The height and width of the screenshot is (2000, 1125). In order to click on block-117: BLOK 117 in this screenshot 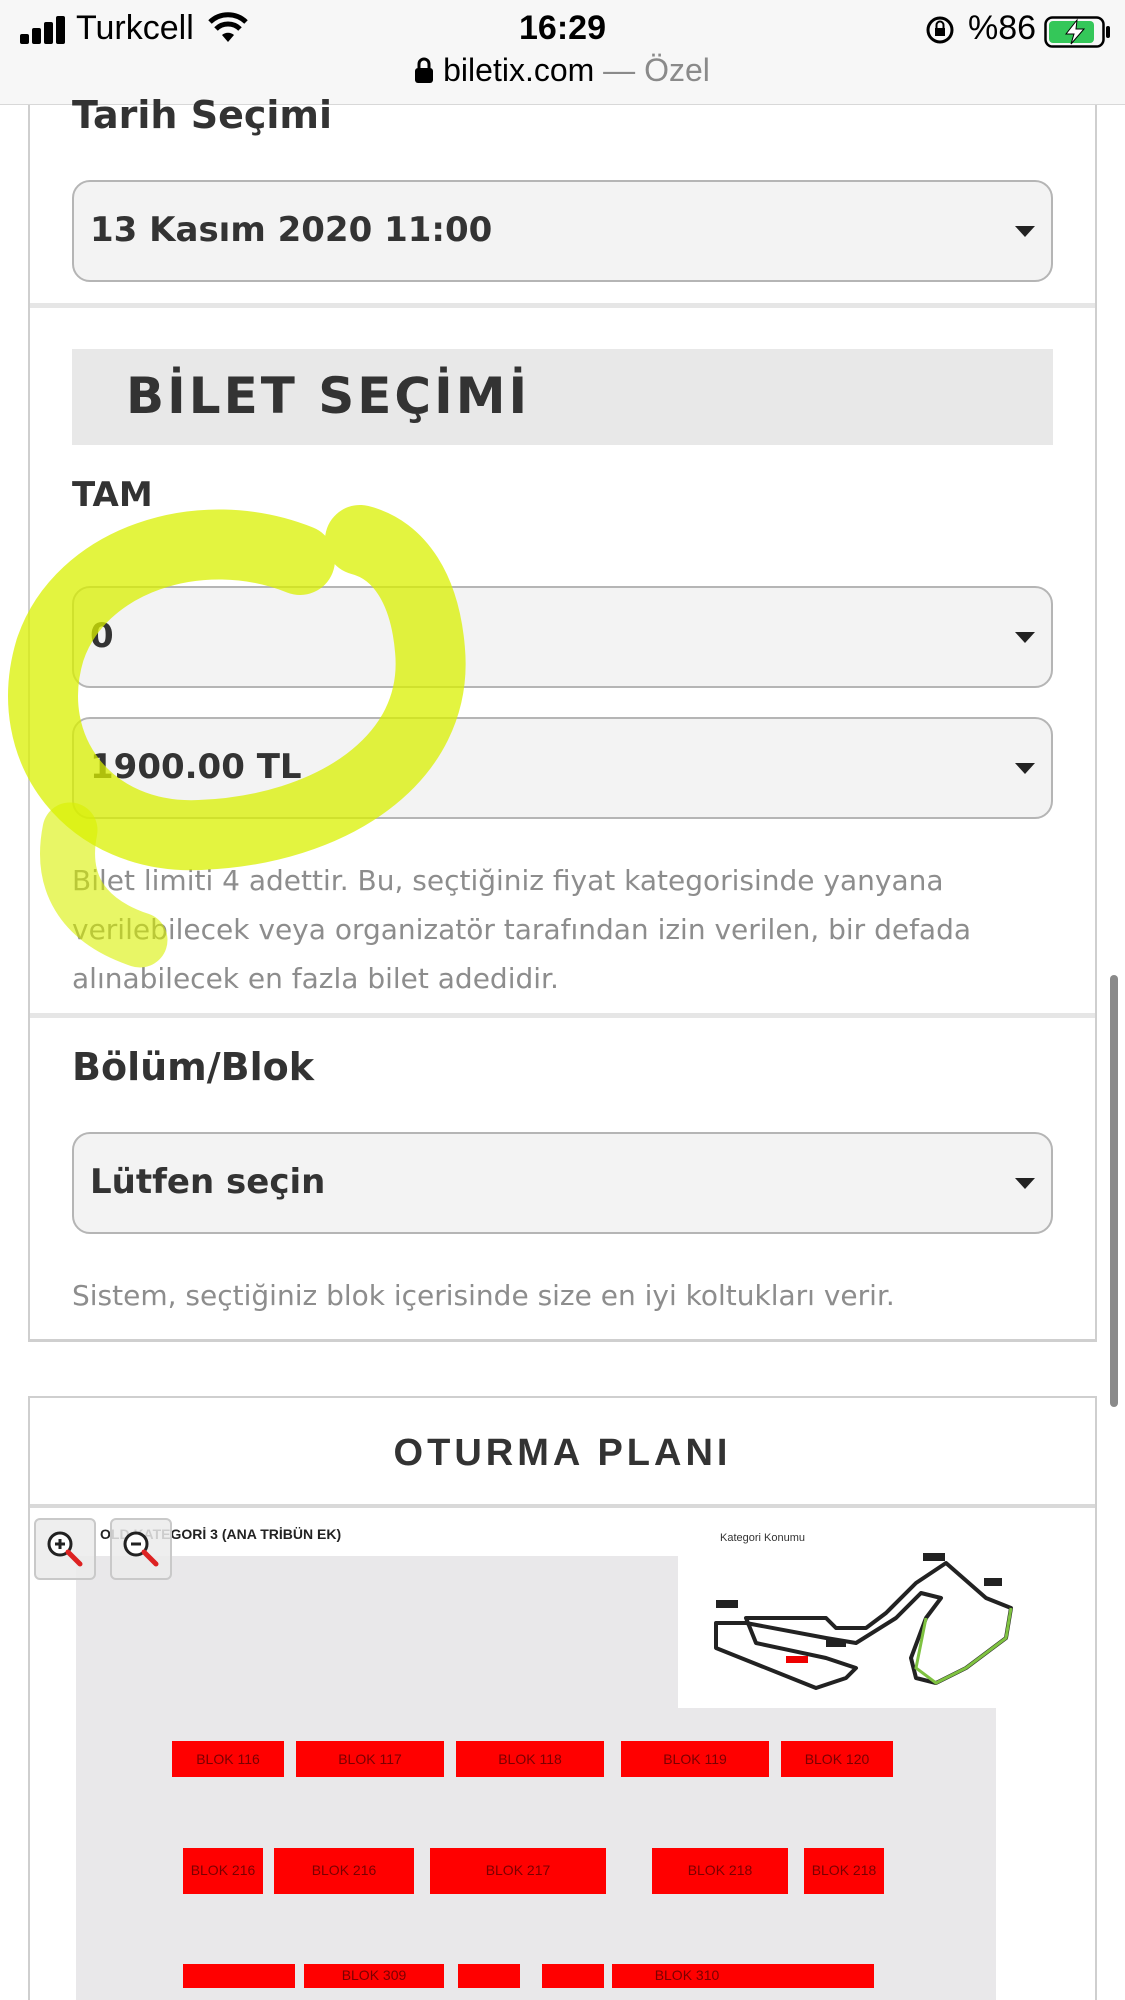, I will do `click(370, 1759)`.